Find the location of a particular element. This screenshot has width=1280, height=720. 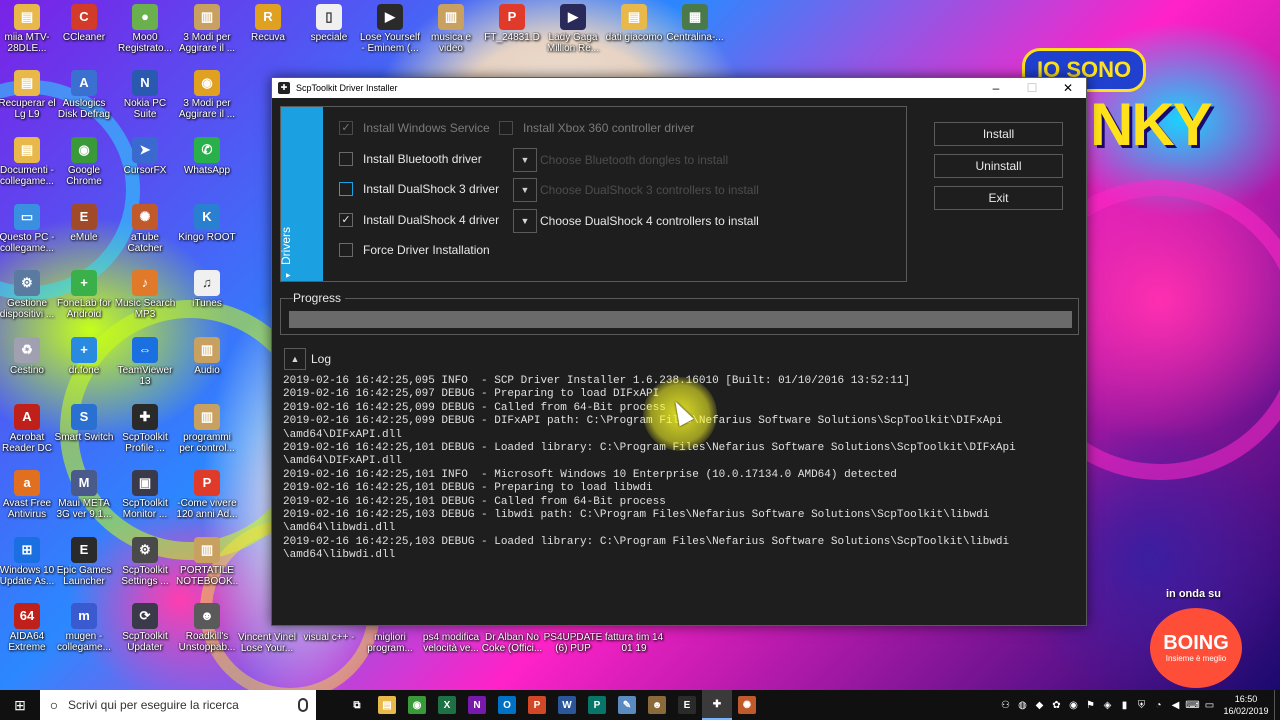

start-button: ⊞ is located at coordinates (20, 705).